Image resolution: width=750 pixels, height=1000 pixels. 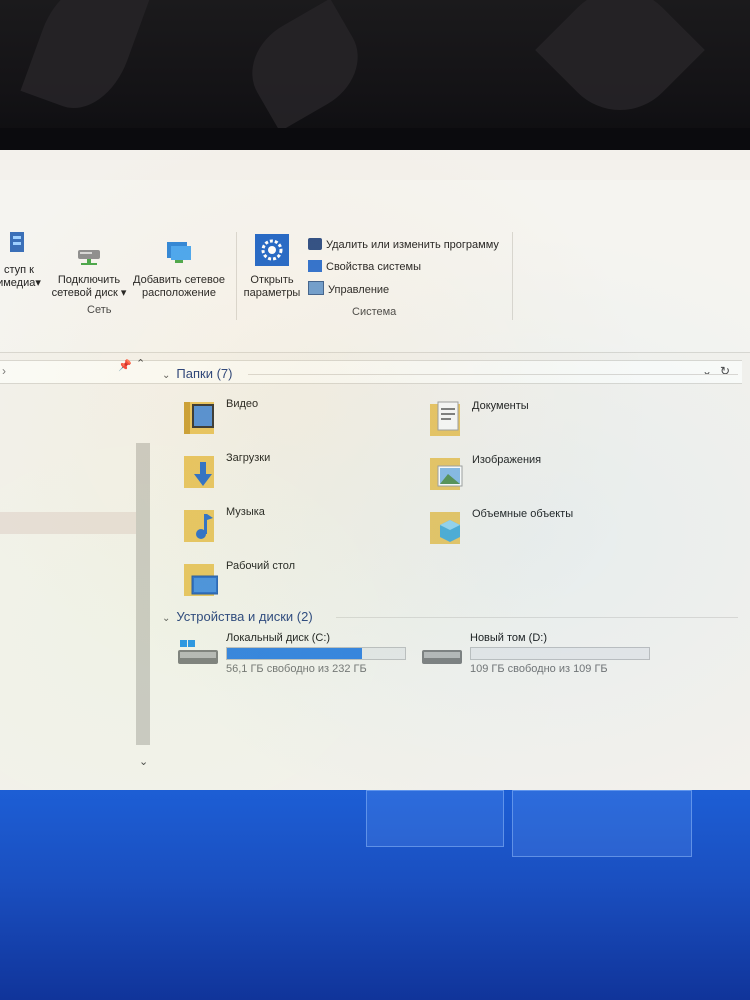 I want to click on folders-header-label: Папки (7), so click(x=204, y=373).